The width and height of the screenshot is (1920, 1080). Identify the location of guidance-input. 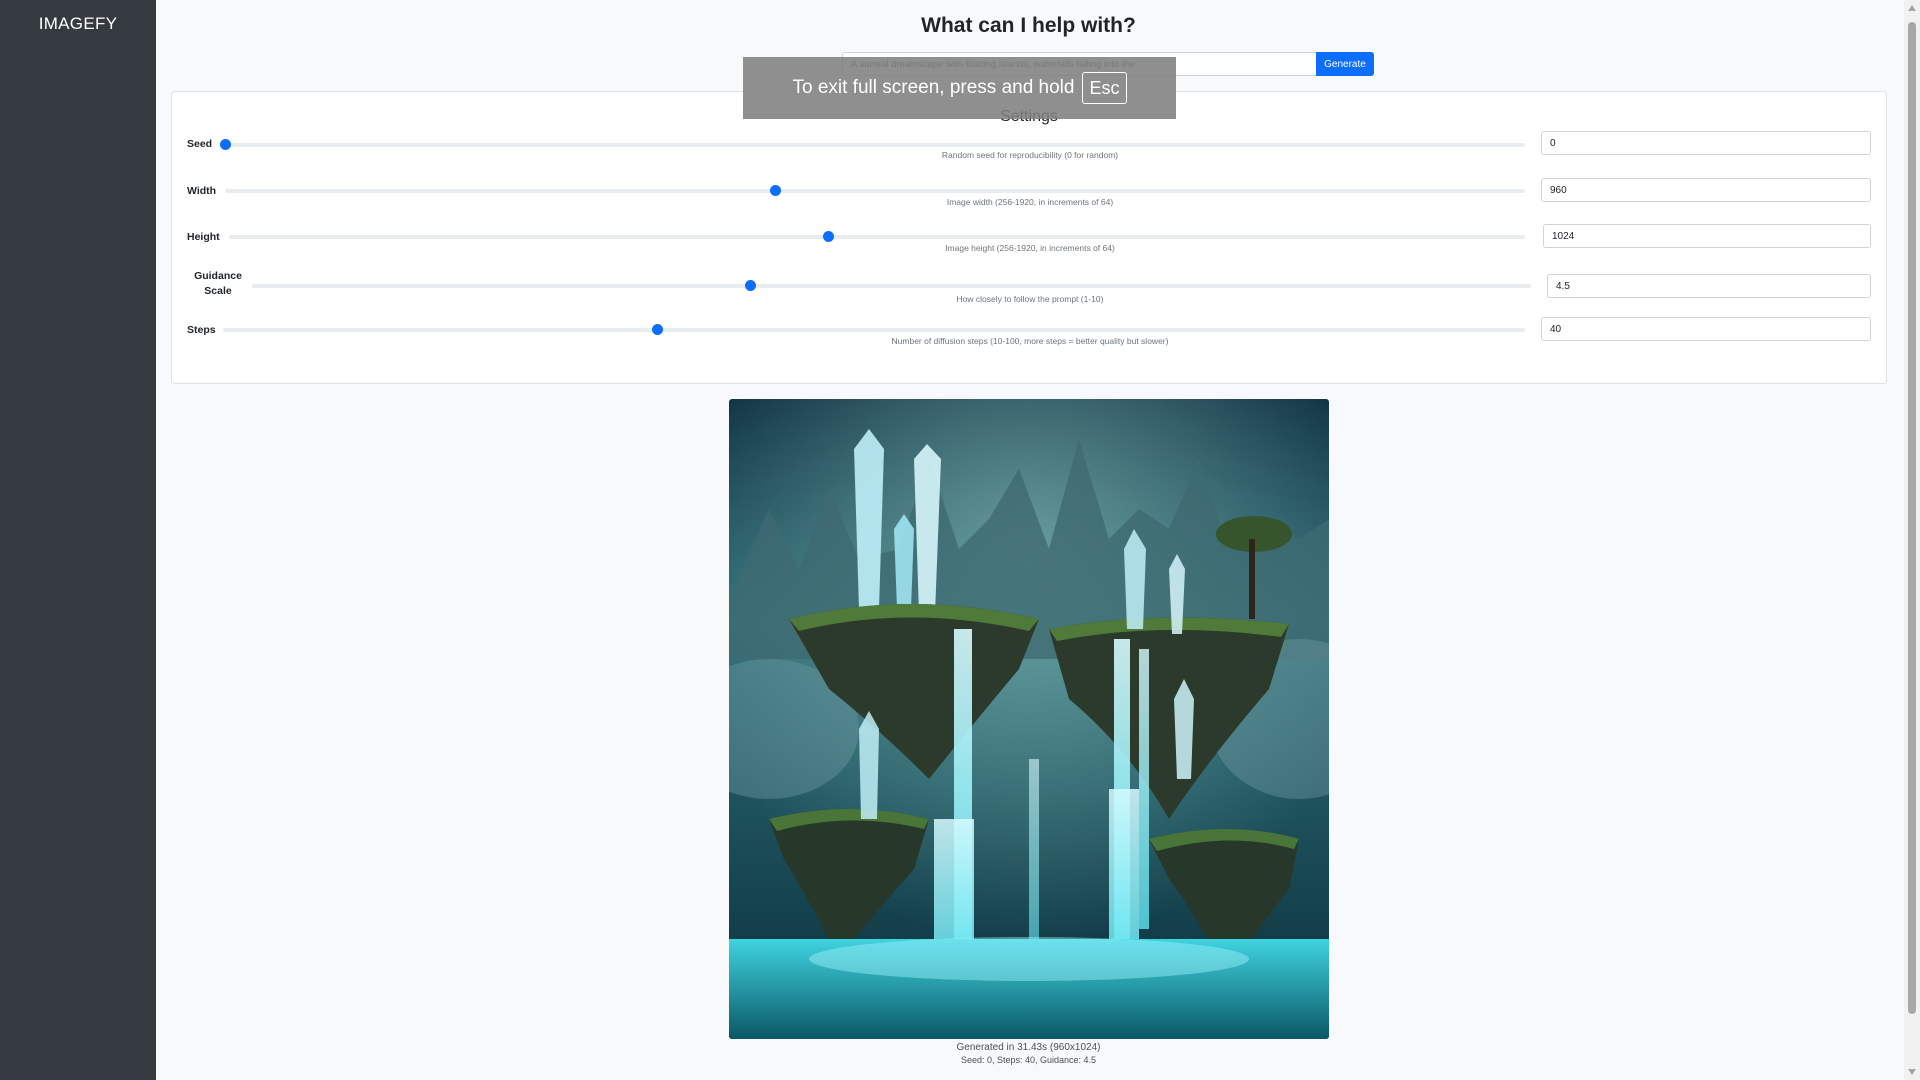
(1709, 286).